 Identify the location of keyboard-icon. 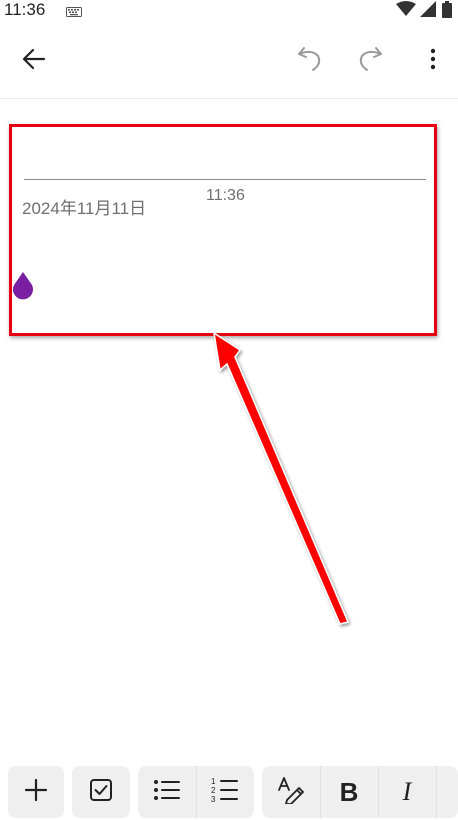
(74, 13).